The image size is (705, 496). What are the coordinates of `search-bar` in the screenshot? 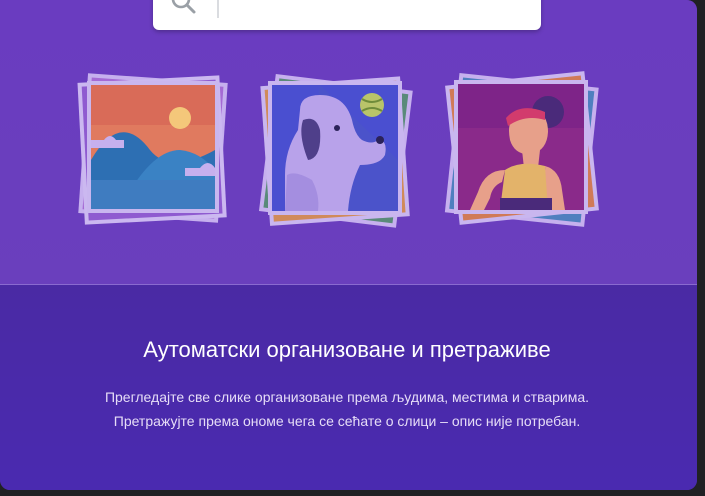 It's located at (347, 15).